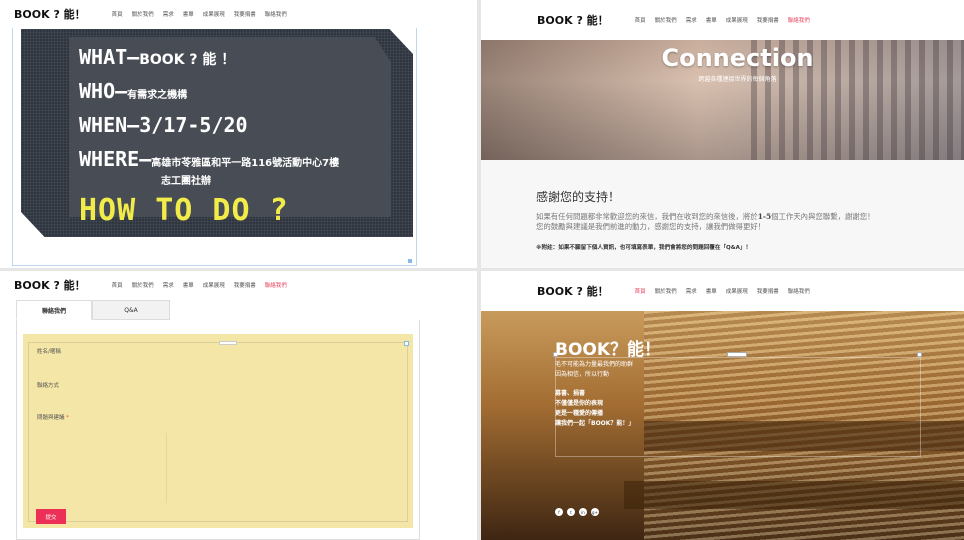 The height and width of the screenshot is (540, 964). I want to click on hero-title: Connection, so click(737, 58).